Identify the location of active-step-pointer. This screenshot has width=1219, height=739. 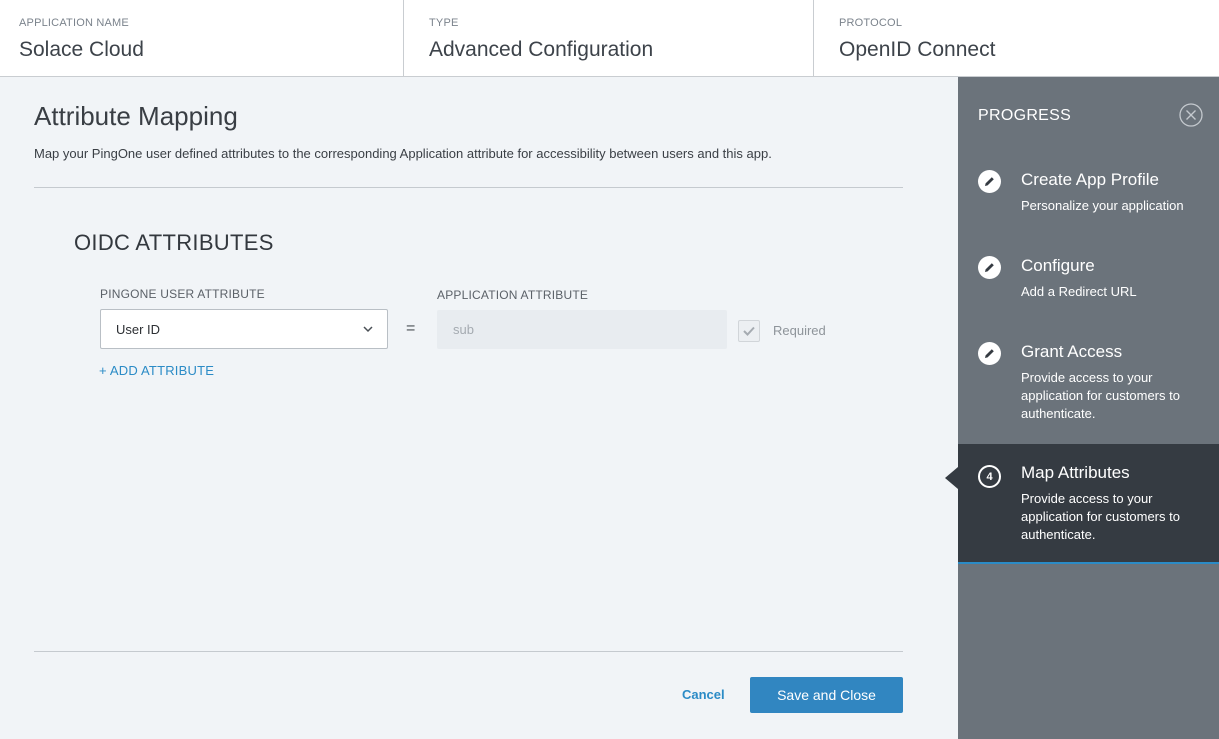
(951, 478).